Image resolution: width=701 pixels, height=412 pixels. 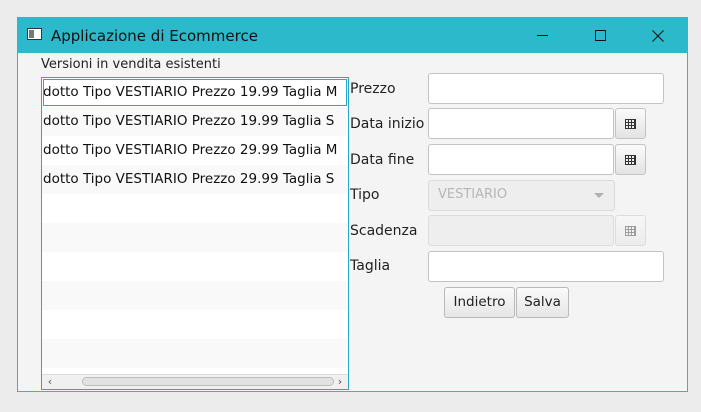 What do you see at coordinates (208, 381) in the screenshot?
I see `scroll-thumb` at bounding box center [208, 381].